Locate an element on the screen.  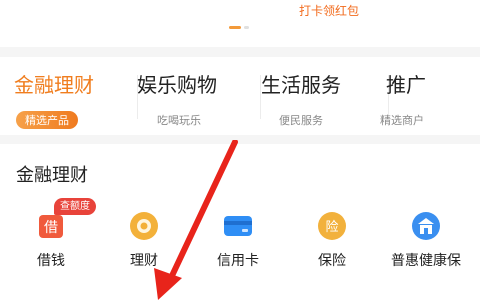
tab-subtitle: 吃喝玩乐 is located at coordinates (179, 120).